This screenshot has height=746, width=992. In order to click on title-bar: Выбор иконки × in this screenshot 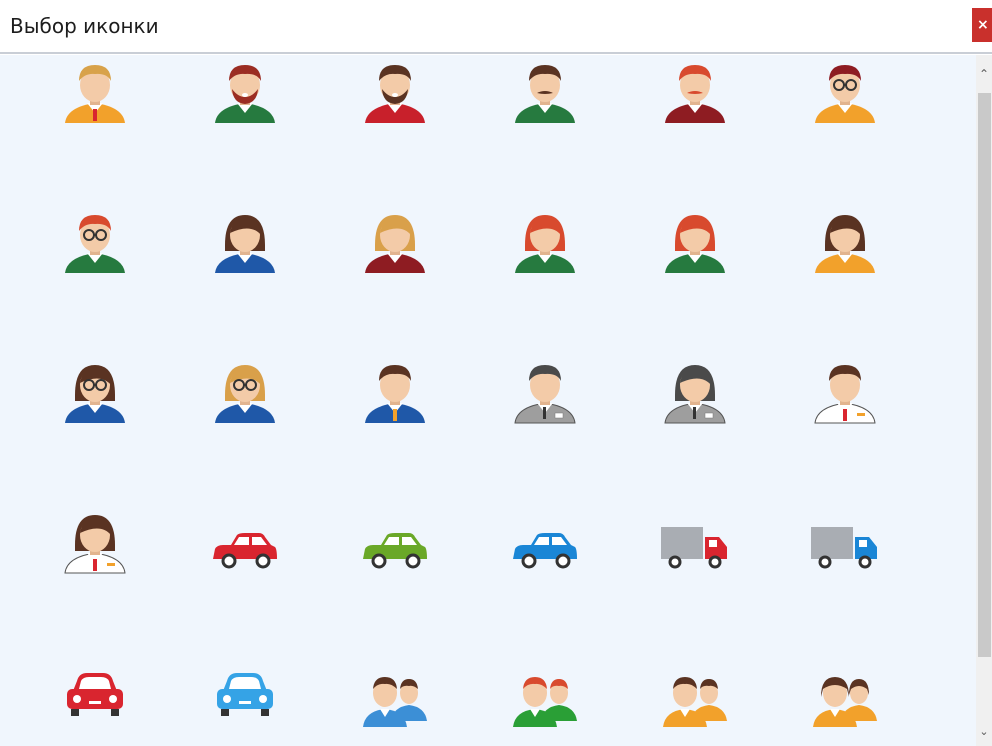, I will do `click(496, 27)`.